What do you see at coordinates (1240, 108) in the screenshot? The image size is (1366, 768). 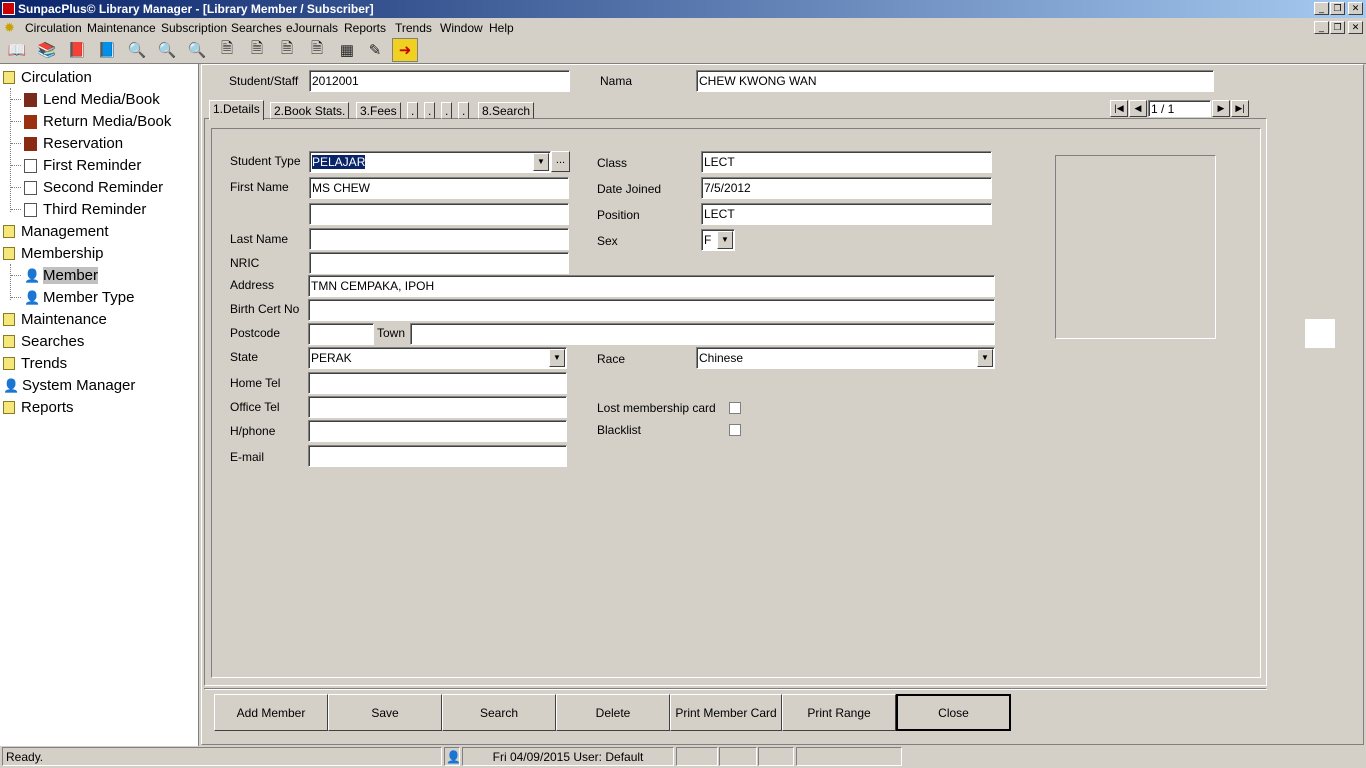 I see `last-record-icon: ▶|` at bounding box center [1240, 108].